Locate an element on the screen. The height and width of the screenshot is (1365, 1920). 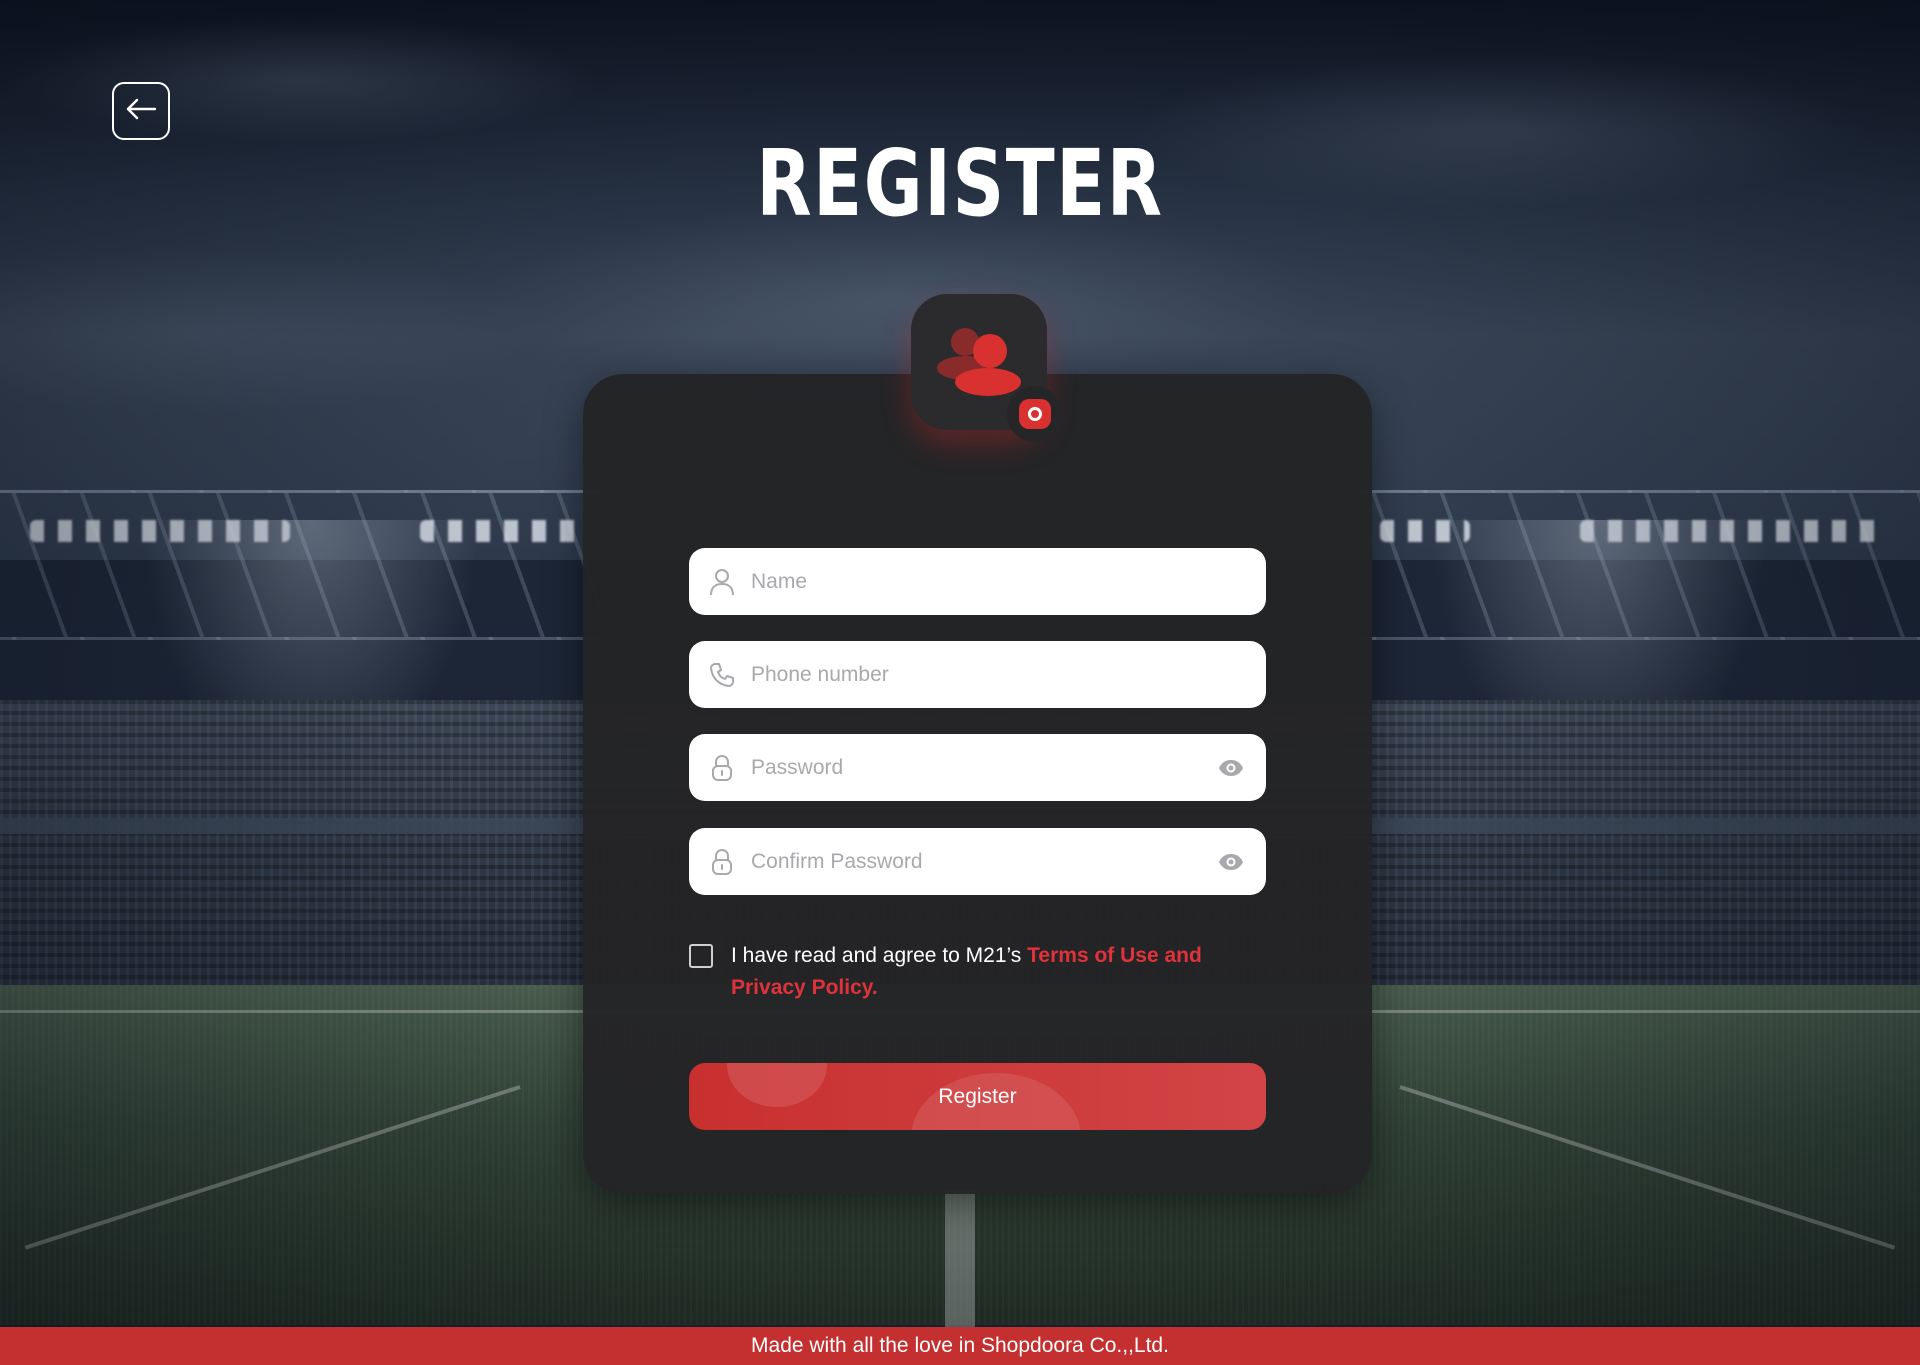
password-input is located at coordinates (983, 767).